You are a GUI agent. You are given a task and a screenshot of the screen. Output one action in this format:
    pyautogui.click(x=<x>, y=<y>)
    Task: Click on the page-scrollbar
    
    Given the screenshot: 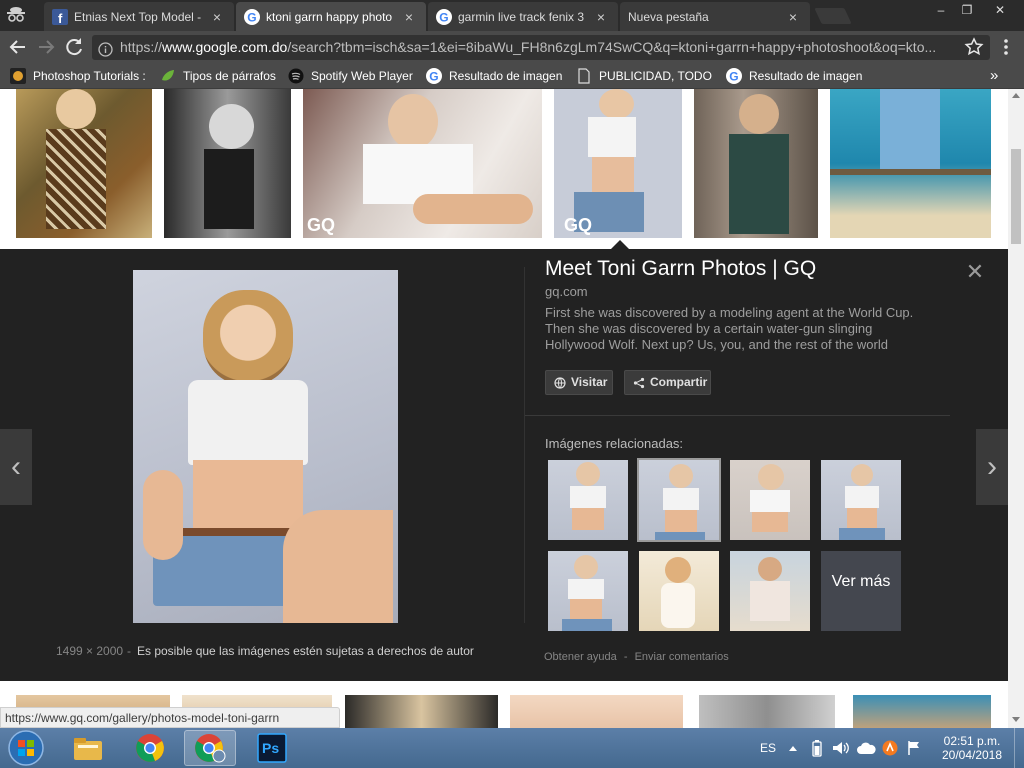 What is the action you would take?
    pyautogui.click(x=1016, y=408)
    